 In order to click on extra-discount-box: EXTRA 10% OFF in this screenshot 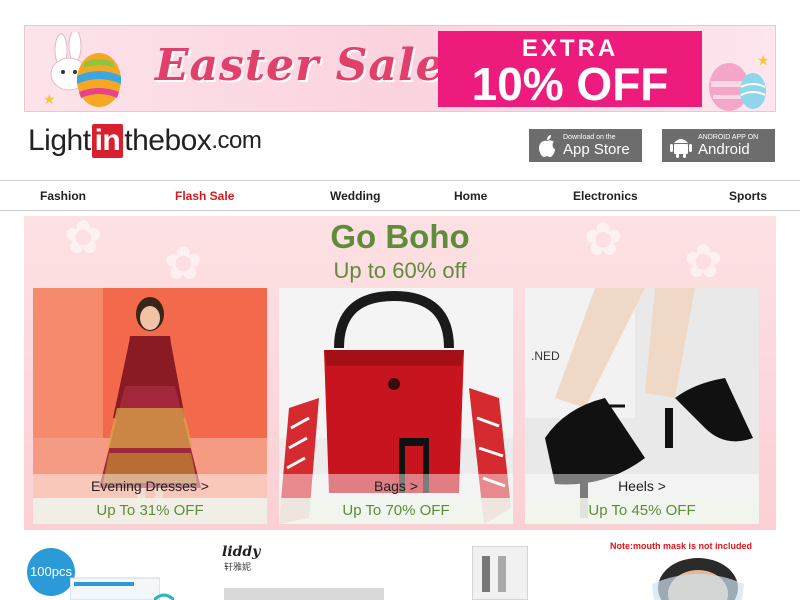, I will do `click(570, 70)`.